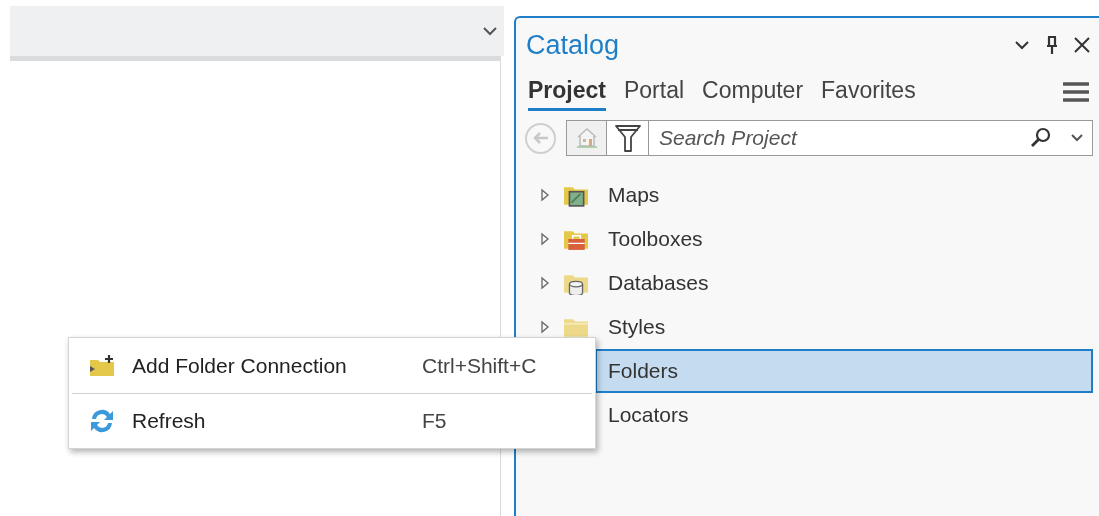 The image size is (1099, 516). I want to click on tree-item: Maps, so click(844, 195).